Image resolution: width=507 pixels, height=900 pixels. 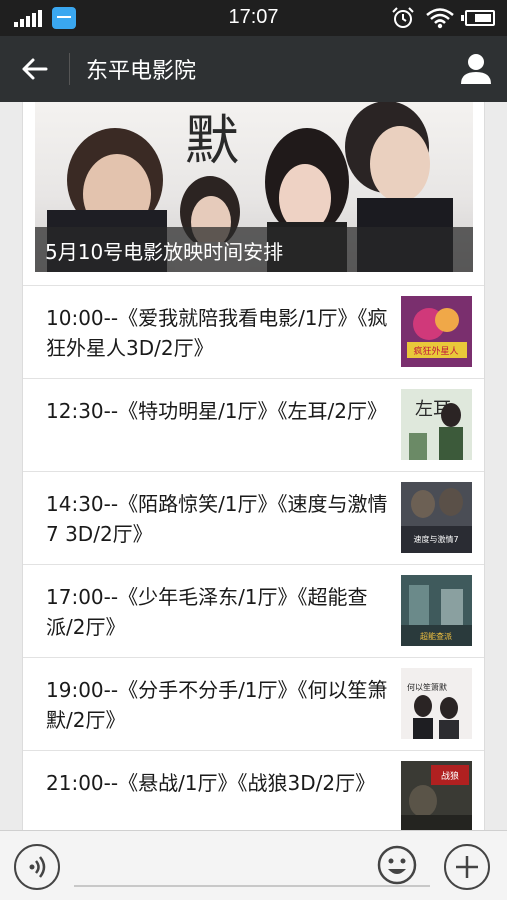 I want to click on banner-caption: 5月10号电影放映时间安排, so click(x=254, y=249).